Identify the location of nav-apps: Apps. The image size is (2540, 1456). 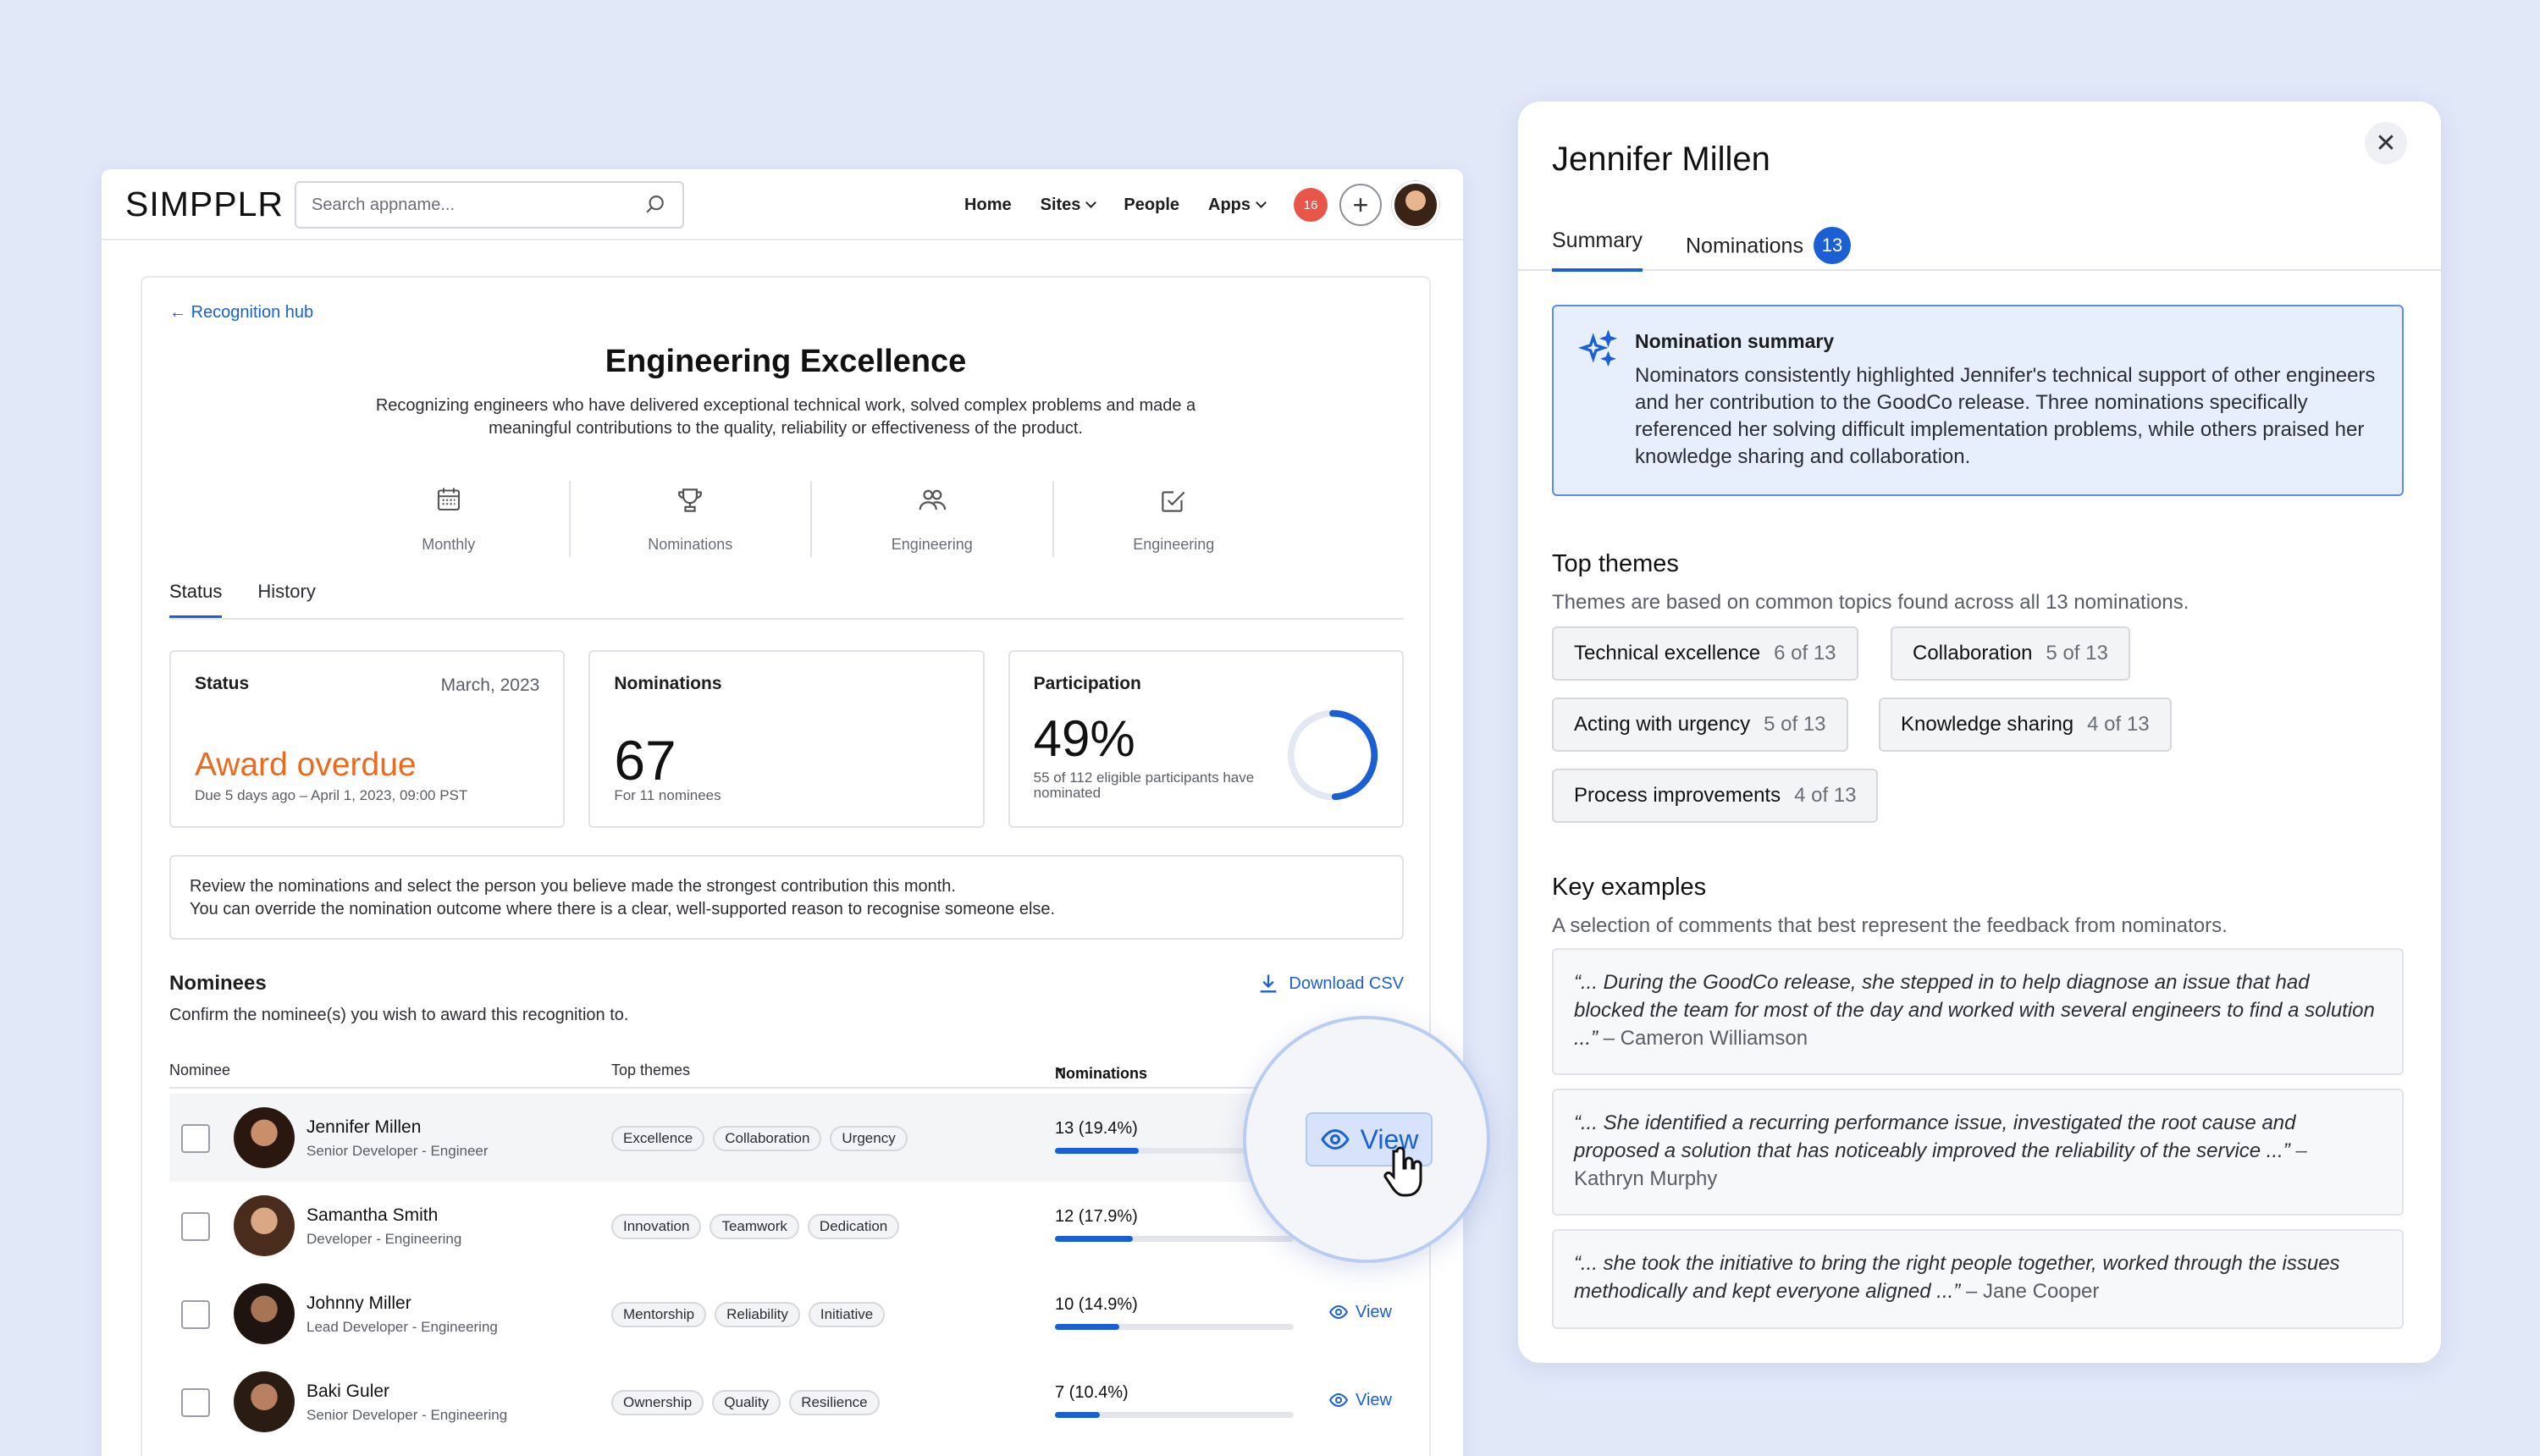
(1237, 205).